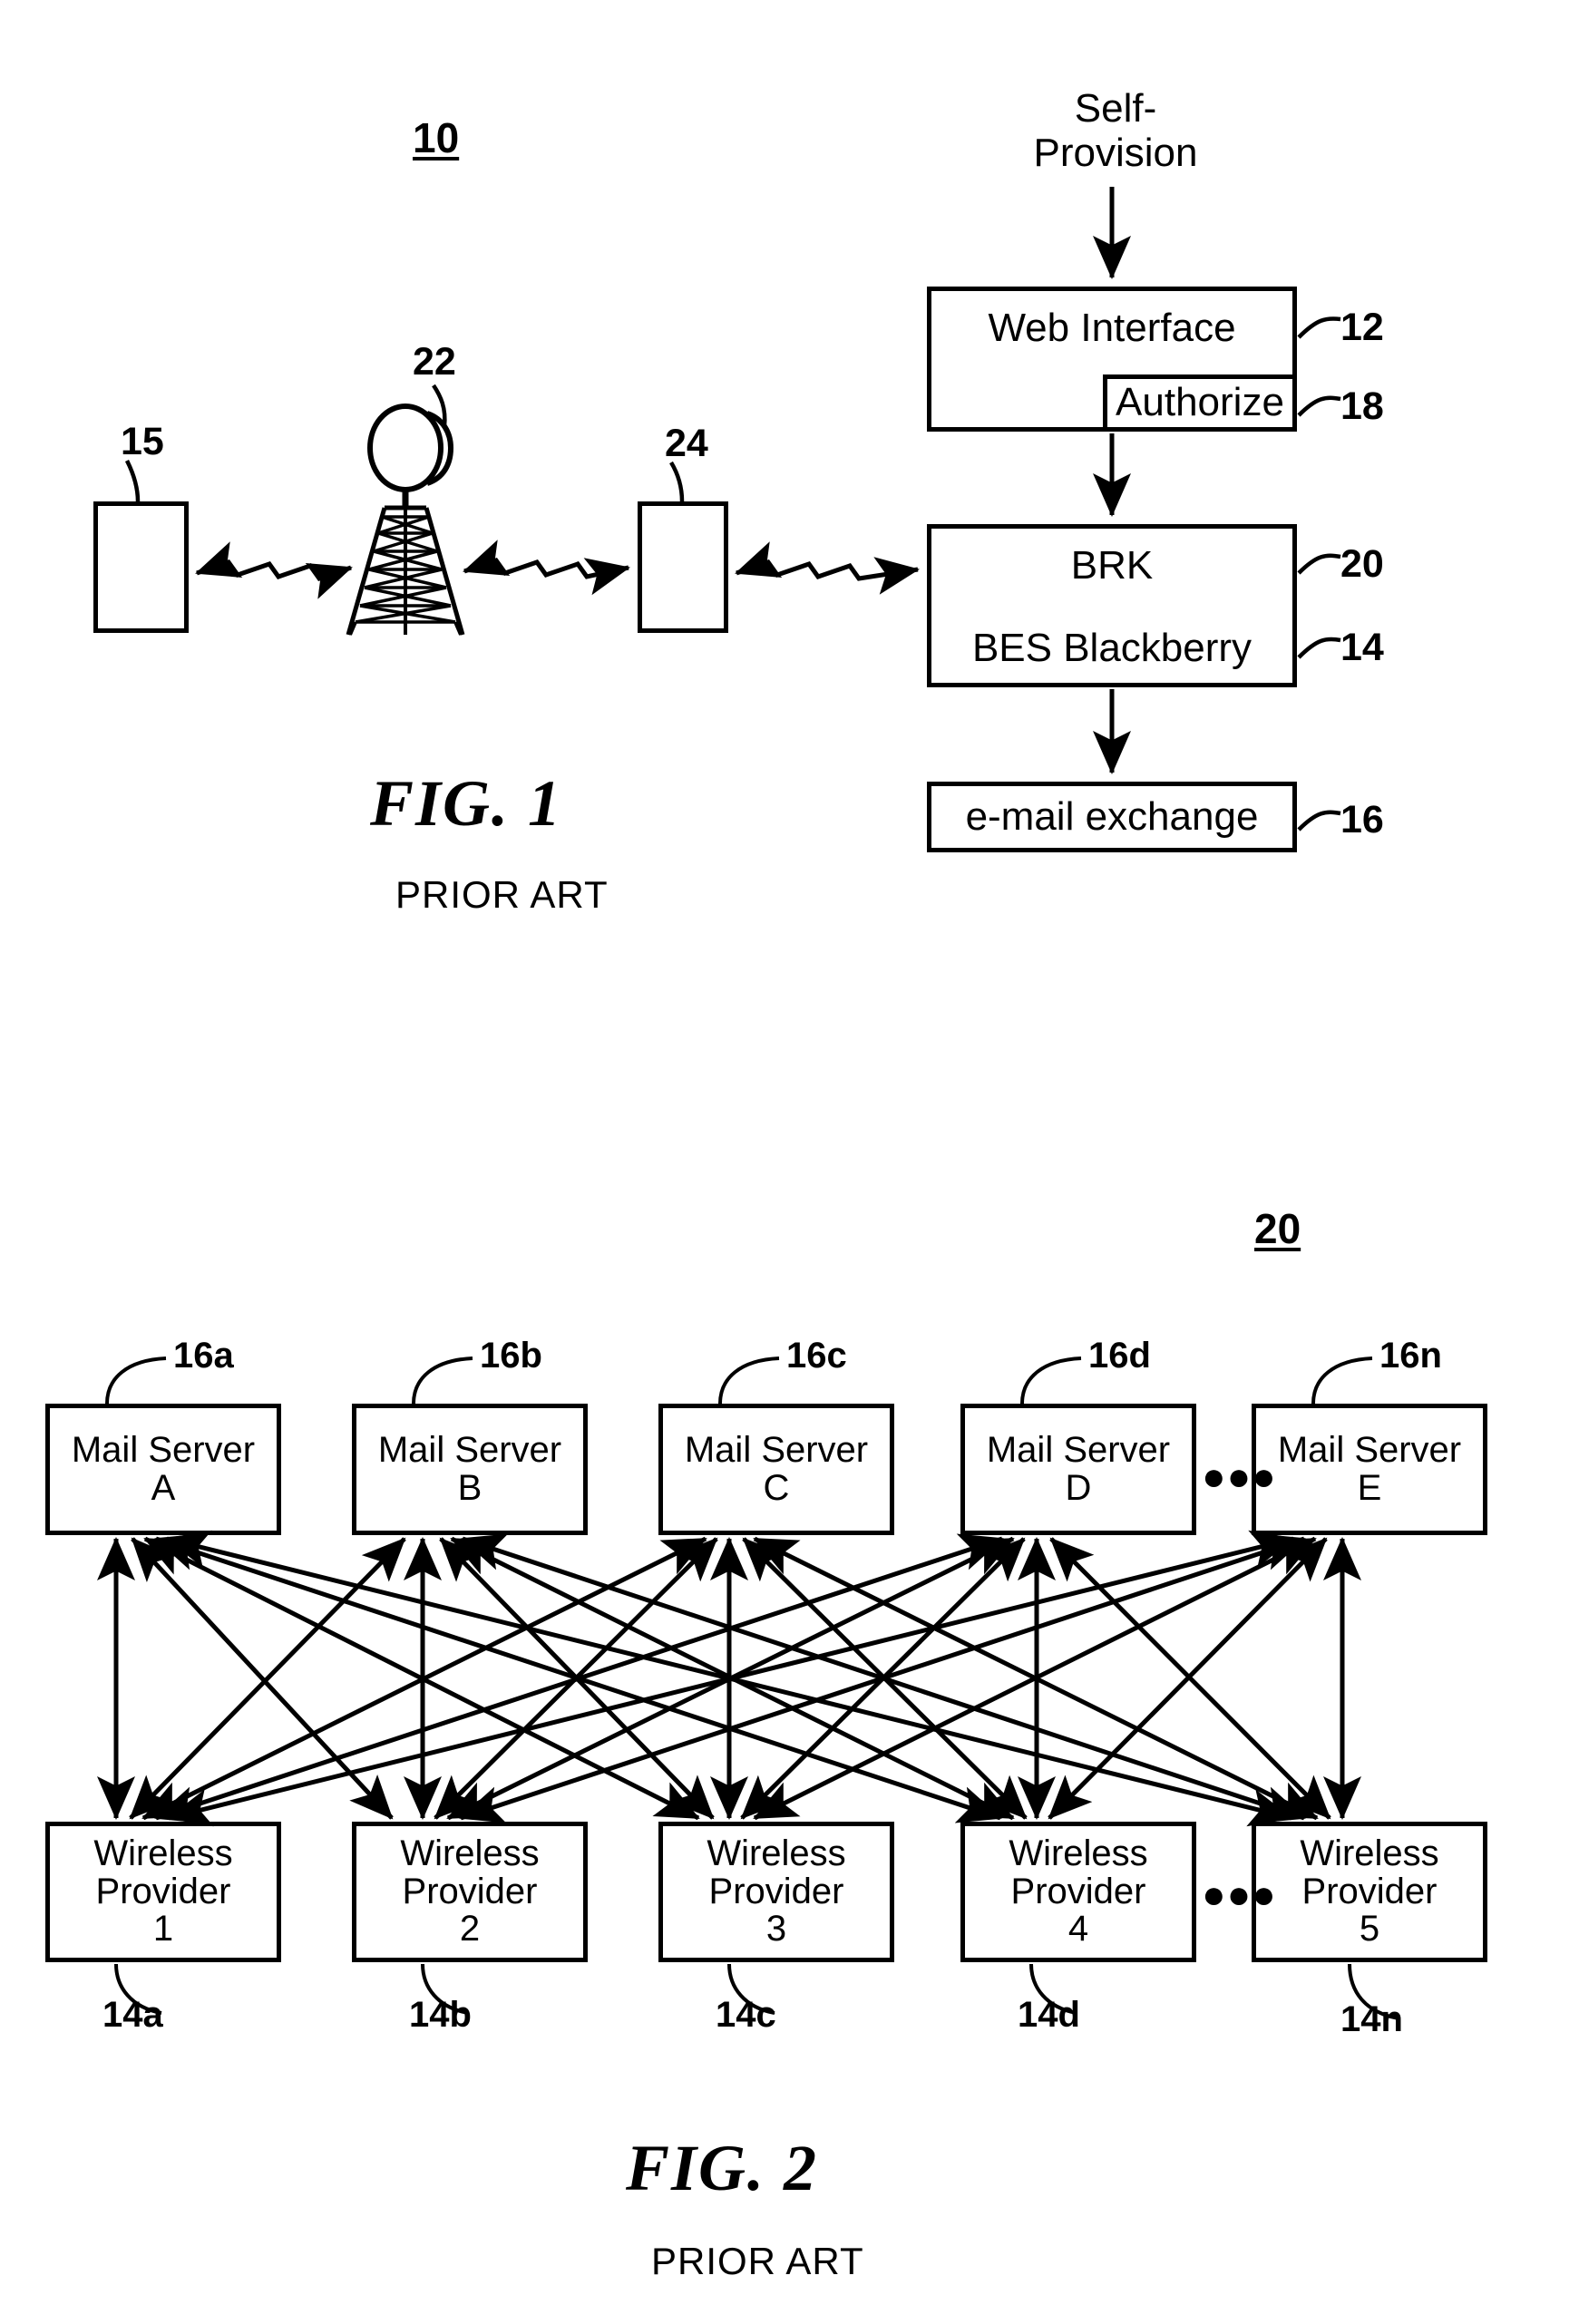 The width and height of the screenshot is (1579, 2324). Describe the element at coordinates (1319, 648) in the screenshot. I see `leader-line-ref-14-fig1` at that location.